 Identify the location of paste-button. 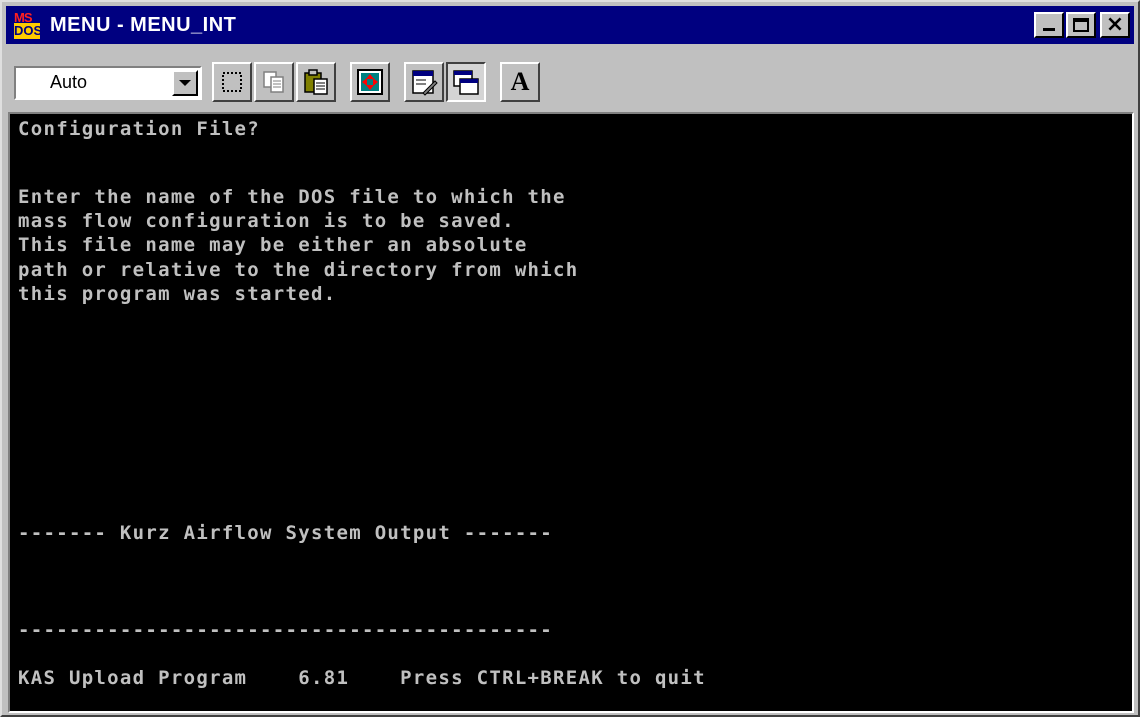
(316, 82).